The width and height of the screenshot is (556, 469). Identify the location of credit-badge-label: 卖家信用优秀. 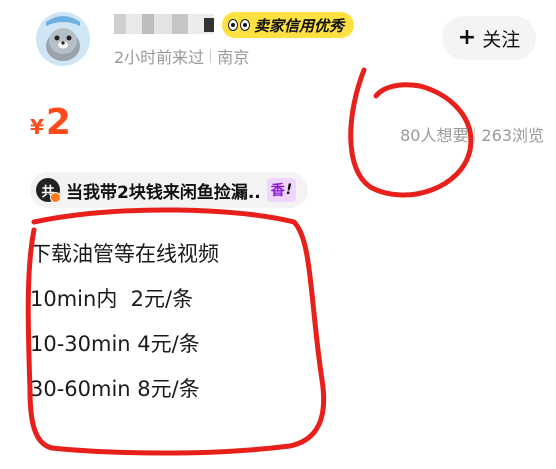
(299, 25).